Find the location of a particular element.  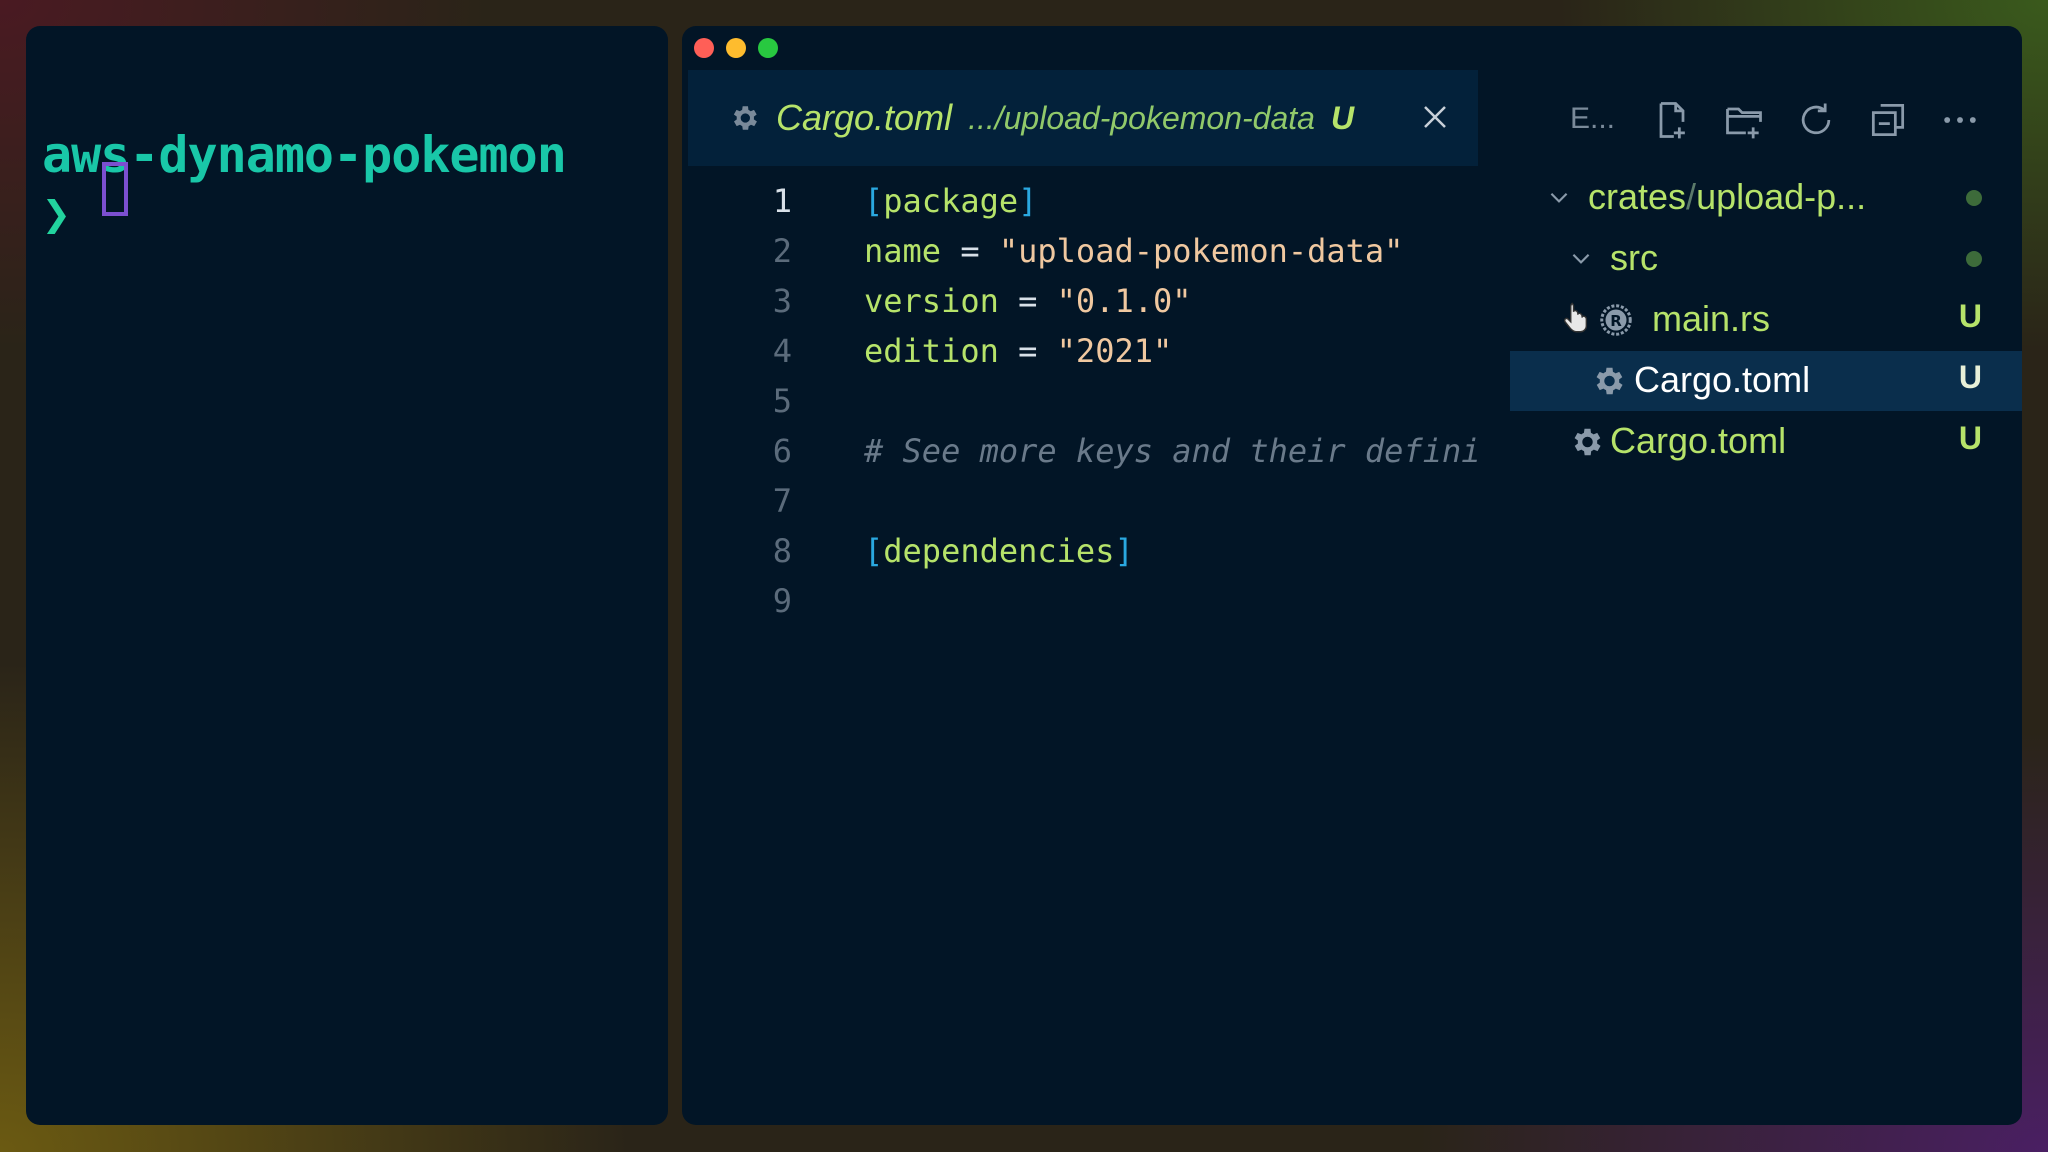

code-line: 2 name = "upload-pokemon-data" is located at coordinates (1097, 251).